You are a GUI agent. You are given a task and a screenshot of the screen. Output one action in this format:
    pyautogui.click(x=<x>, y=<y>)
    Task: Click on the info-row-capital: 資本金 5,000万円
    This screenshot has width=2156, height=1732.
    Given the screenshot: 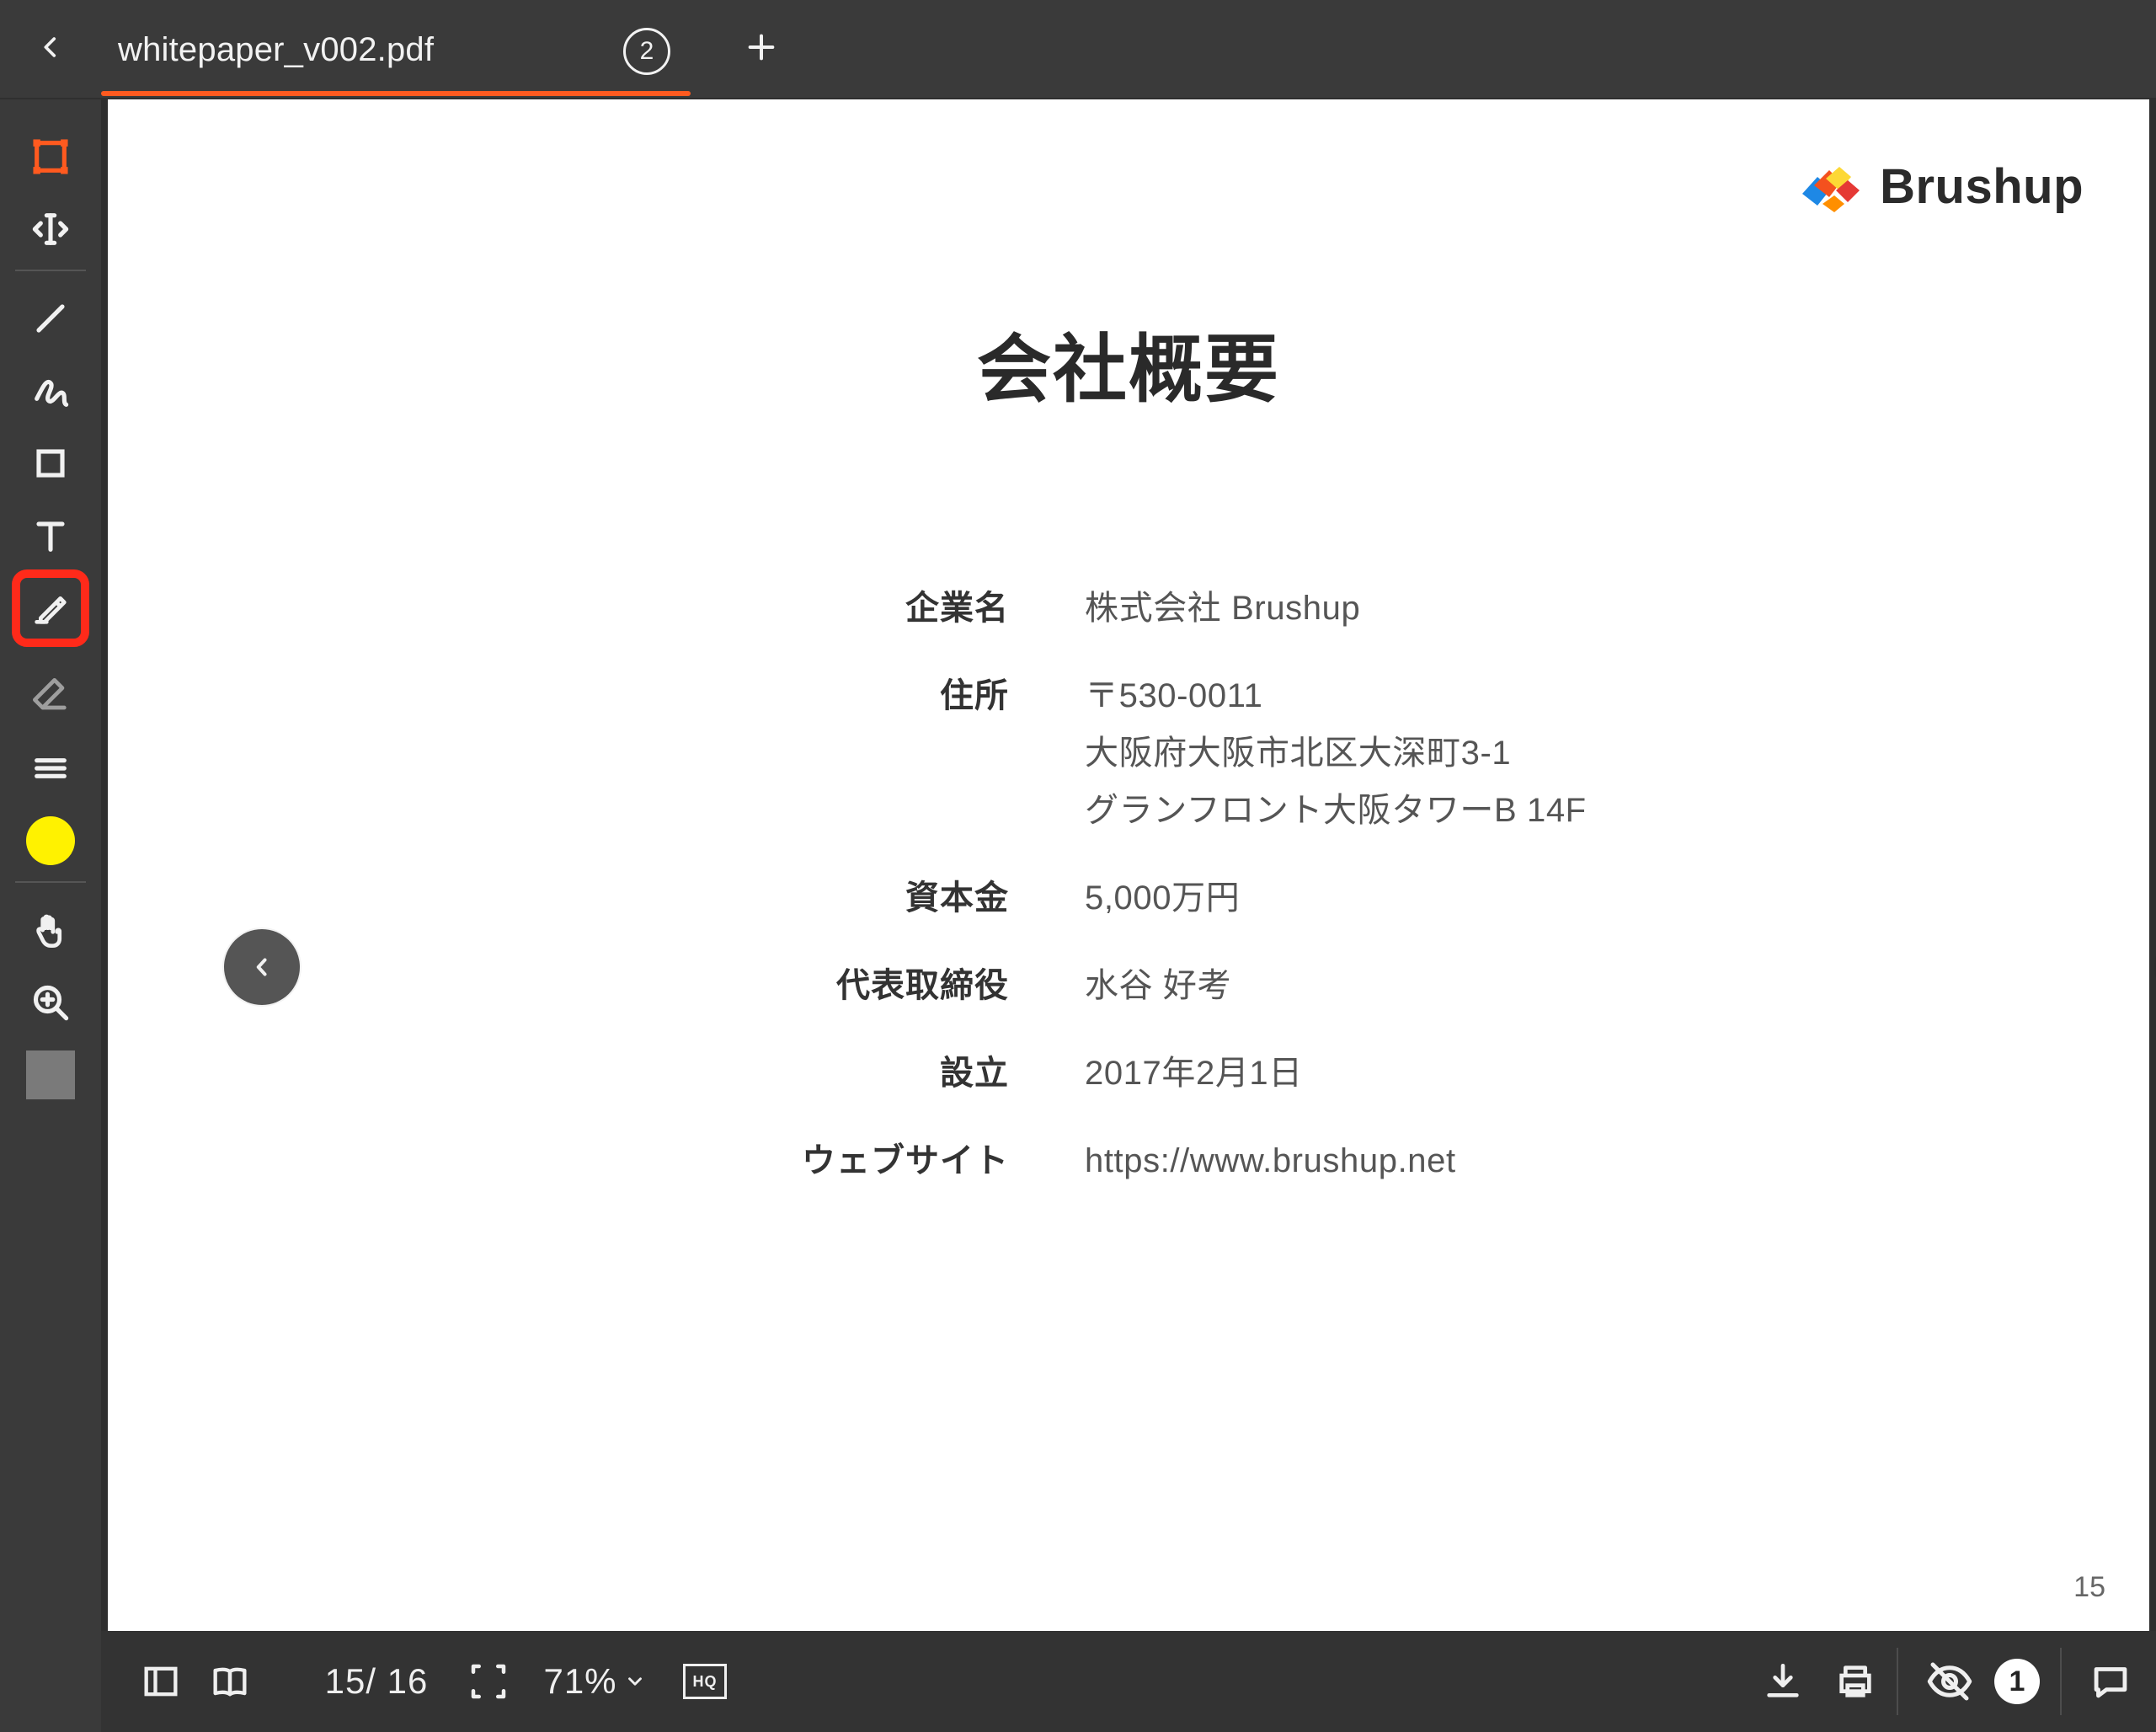 What is the action you would take?
    pyautogui.click(x=1168, y=898)
    